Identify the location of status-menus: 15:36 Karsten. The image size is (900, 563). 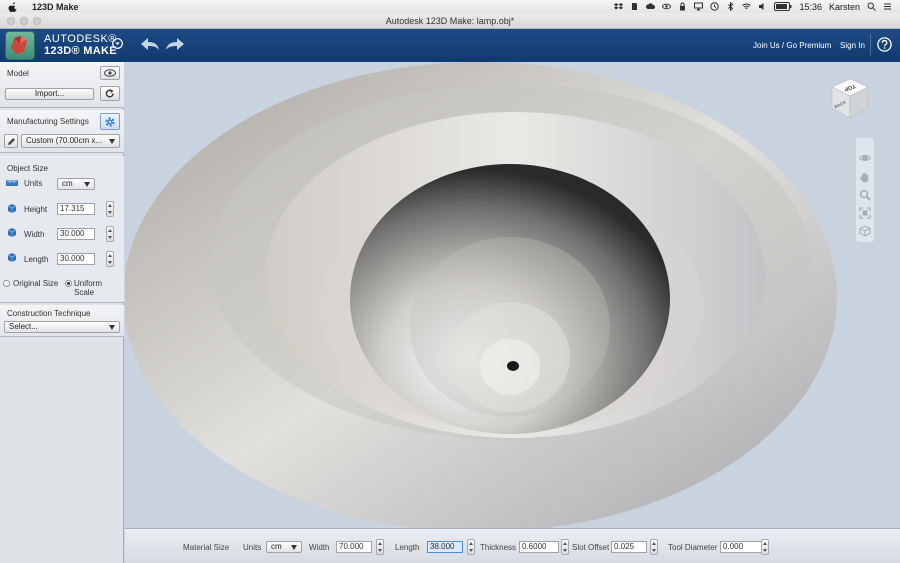
(757, 6).